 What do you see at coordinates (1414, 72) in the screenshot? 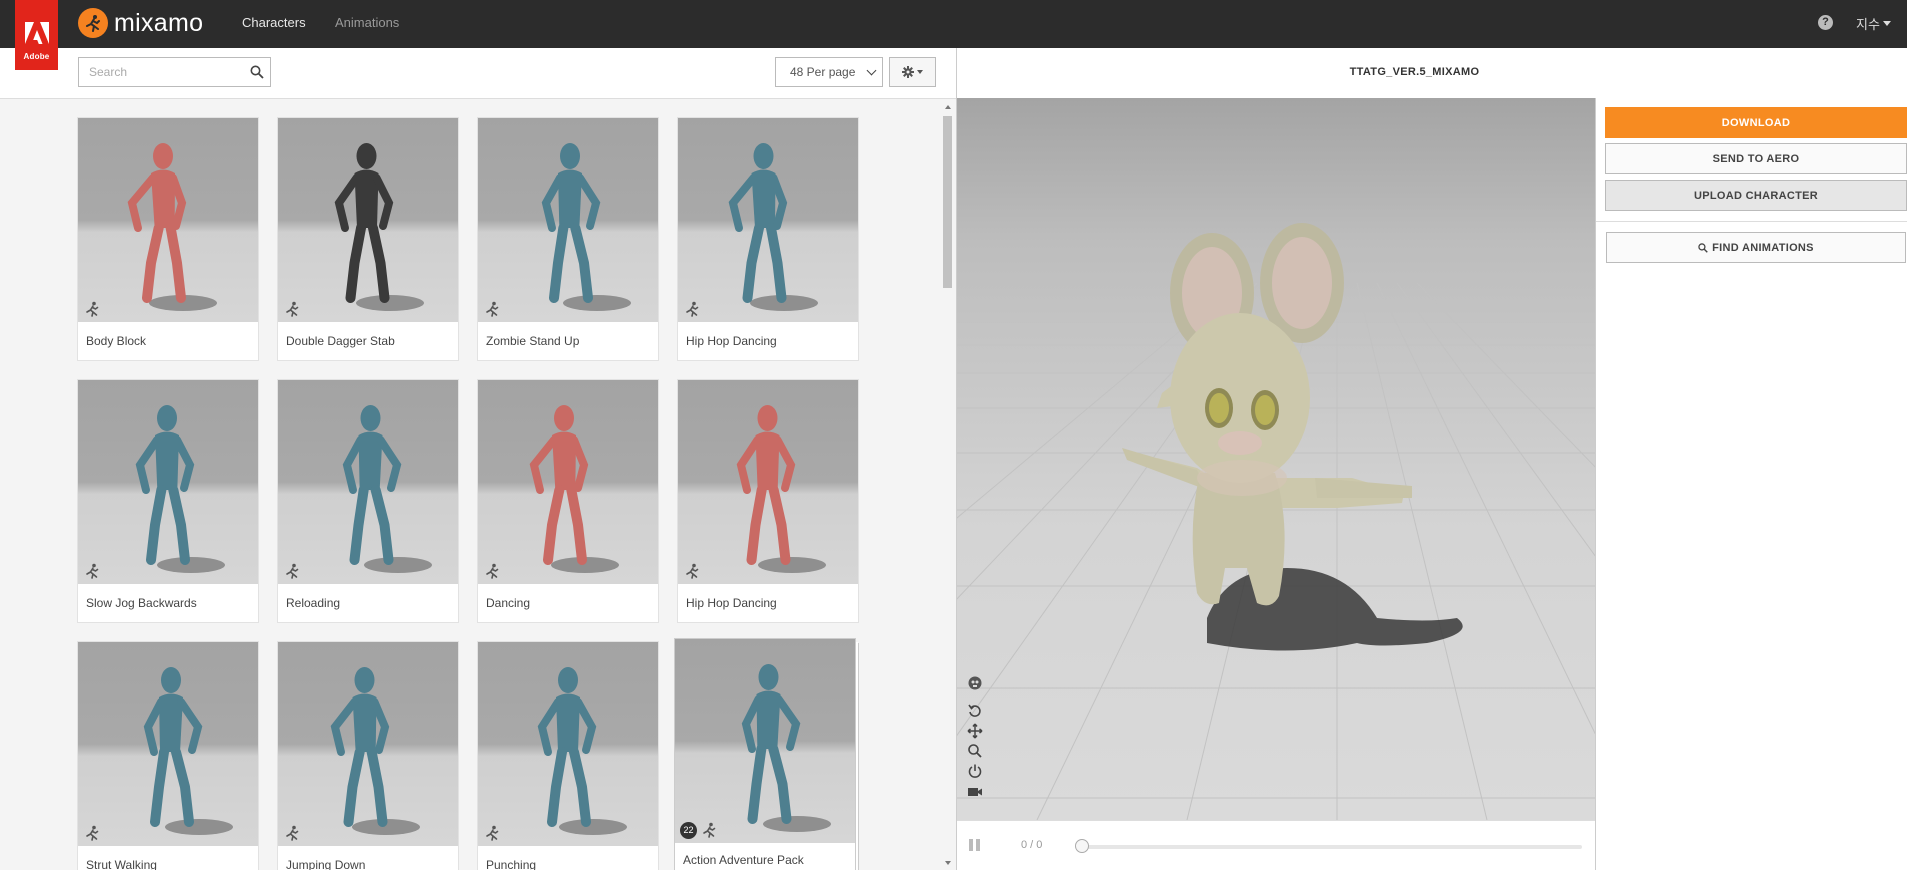
I see `character-title: TTATG_VER.5_MIXAMO` at bounding box center [1414, 72].